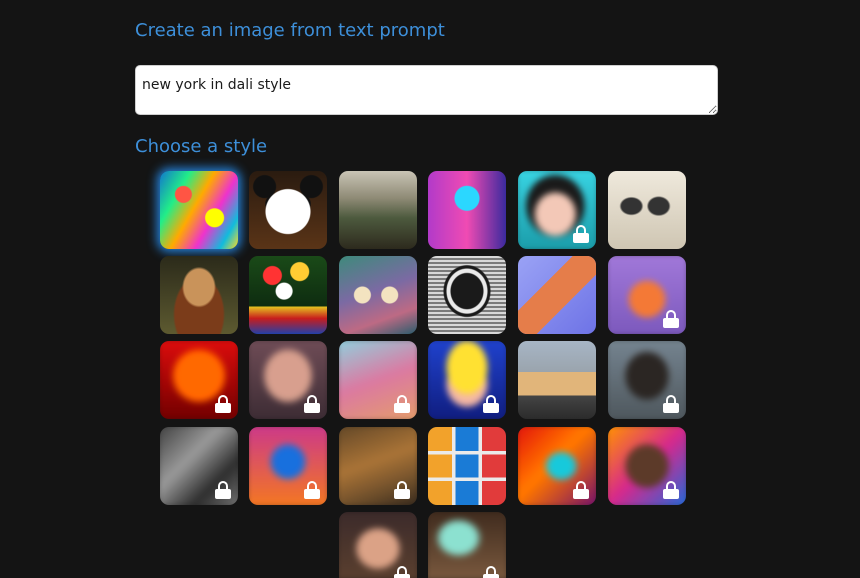 The image size is (860, 578). Describe the element at coordinates (467, 380) in the screenshot. I see `style-tile-pop-art` at that location.